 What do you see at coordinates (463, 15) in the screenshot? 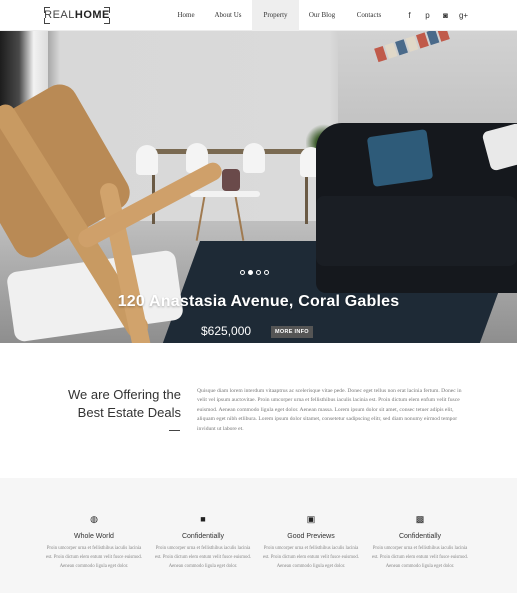
I see `google-plus-icon: g+` at bounding box center [463, 15].